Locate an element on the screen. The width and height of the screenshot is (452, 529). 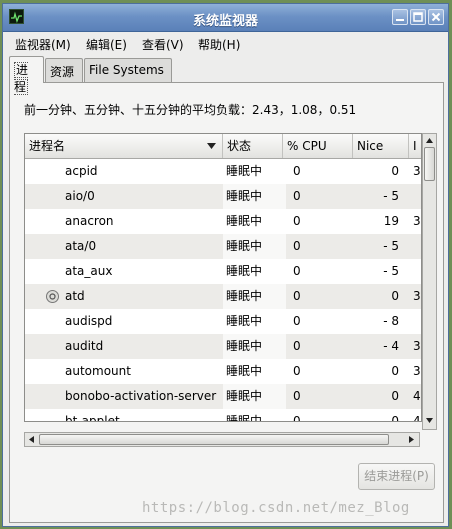
horizontal-scrollbar is located at coordinates (222, 439).